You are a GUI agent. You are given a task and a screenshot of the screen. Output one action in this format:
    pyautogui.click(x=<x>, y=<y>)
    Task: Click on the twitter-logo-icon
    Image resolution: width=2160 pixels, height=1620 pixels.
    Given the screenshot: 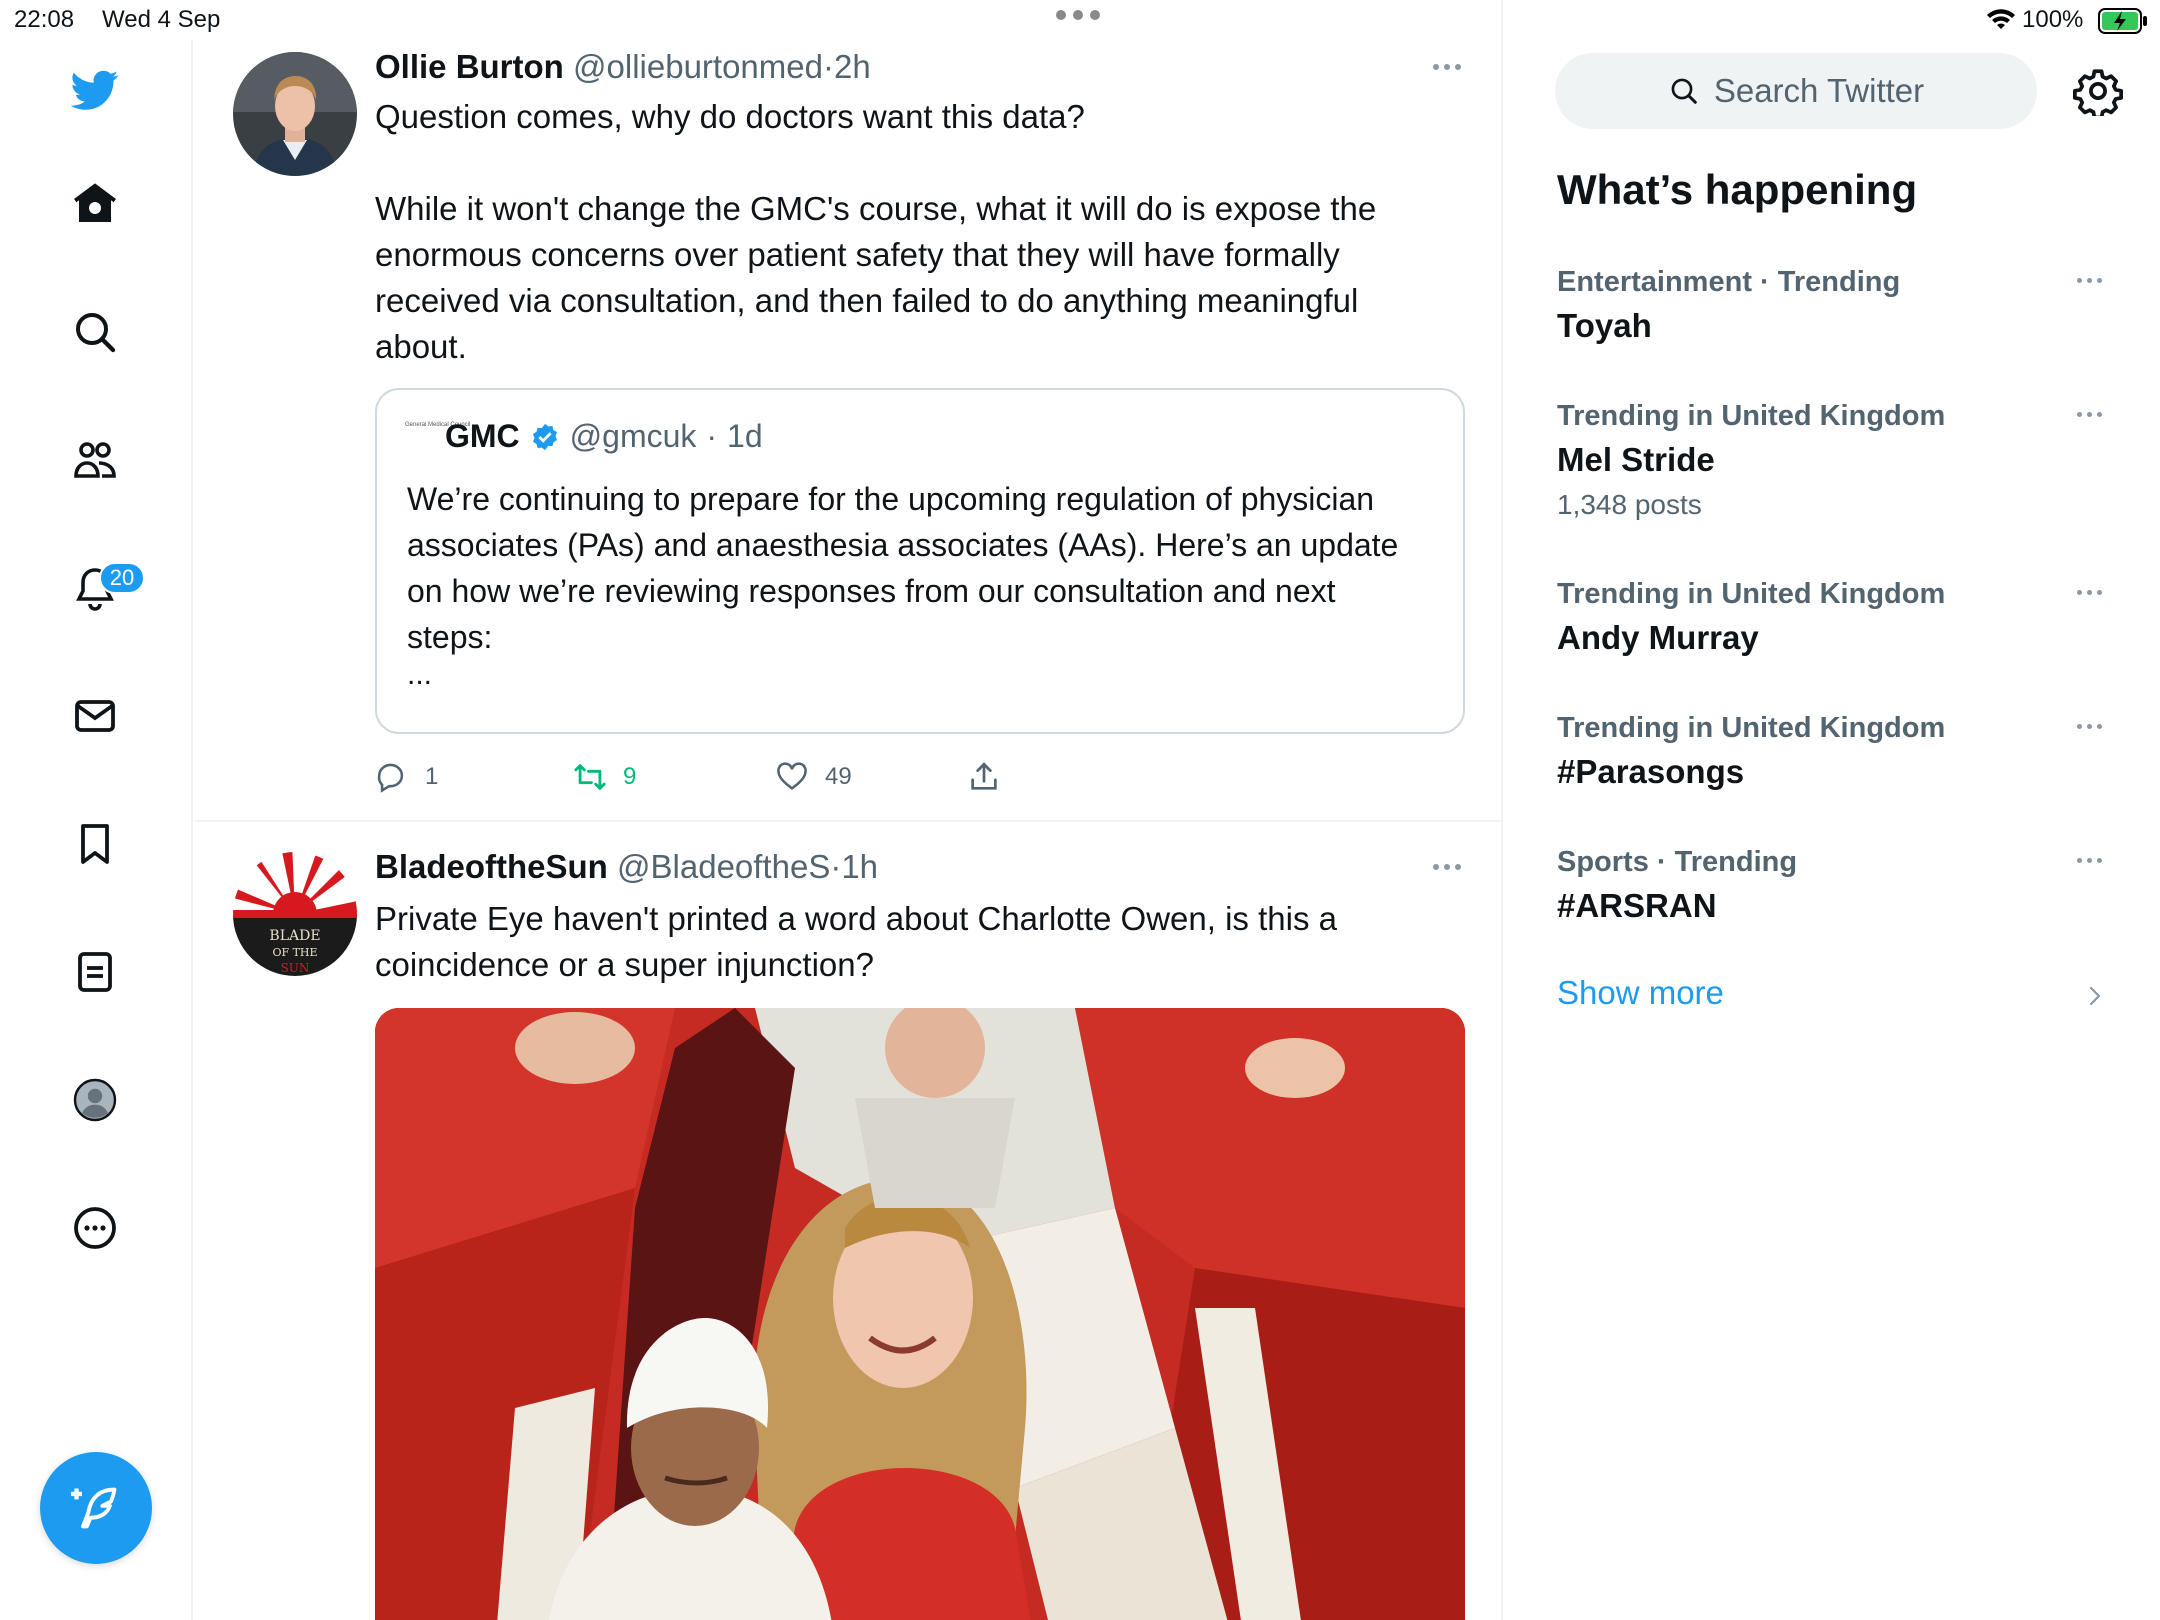 What is the action you would take?
    pyautogui.click(x=95, y=90)
    